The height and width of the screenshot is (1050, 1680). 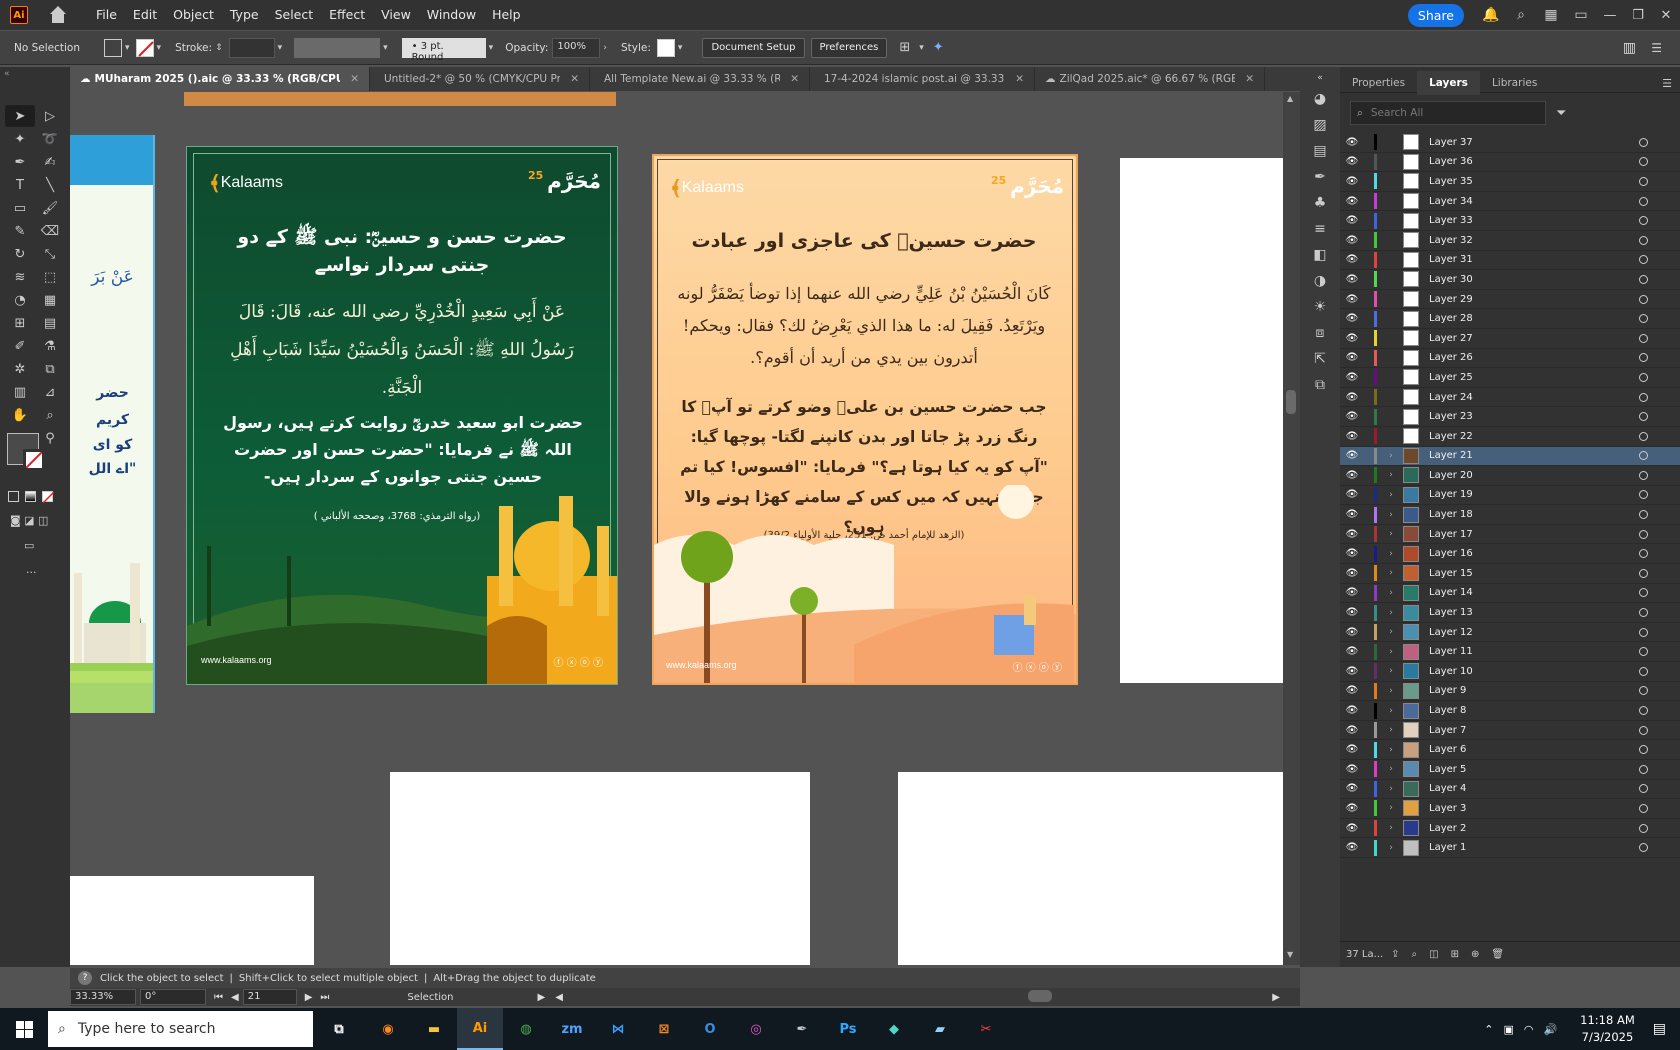 What do you see at coordinates (192, 920) in the screenshot?
I see `artboard-blank-bottom-left` at bounding box center [192, 920].